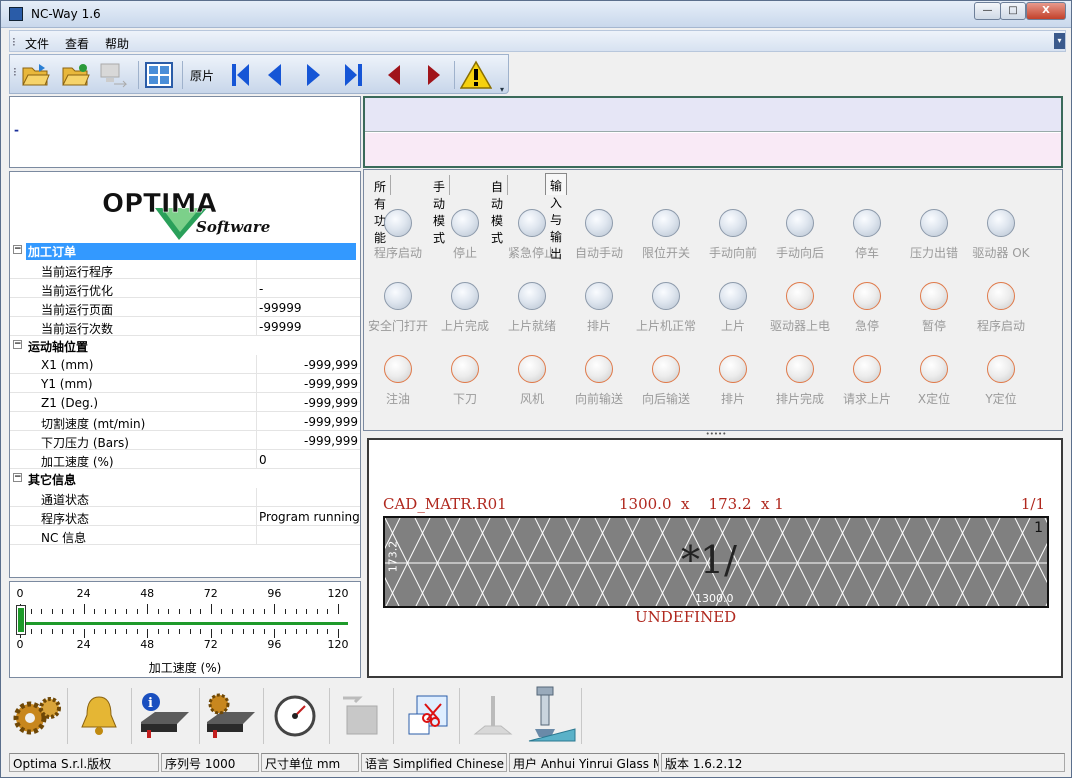 This screenshot has width=1072, height=778. Describe the element at coordinates (716, 434) in the screenshot. I see `splitter-grip-icon: •••••` at that location.